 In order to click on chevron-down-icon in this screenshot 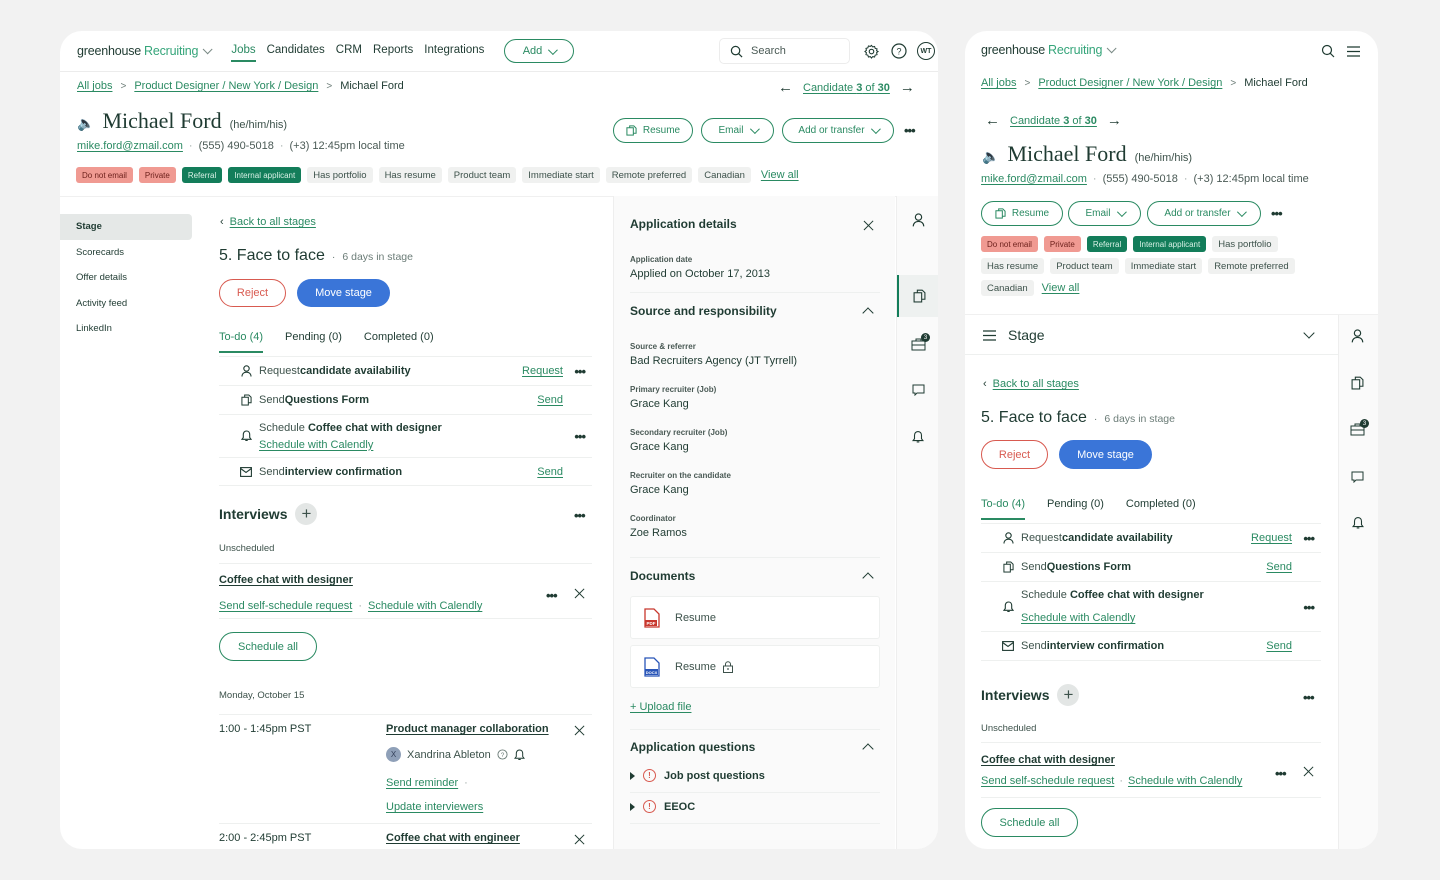, I will do `click(1309, 333)`.